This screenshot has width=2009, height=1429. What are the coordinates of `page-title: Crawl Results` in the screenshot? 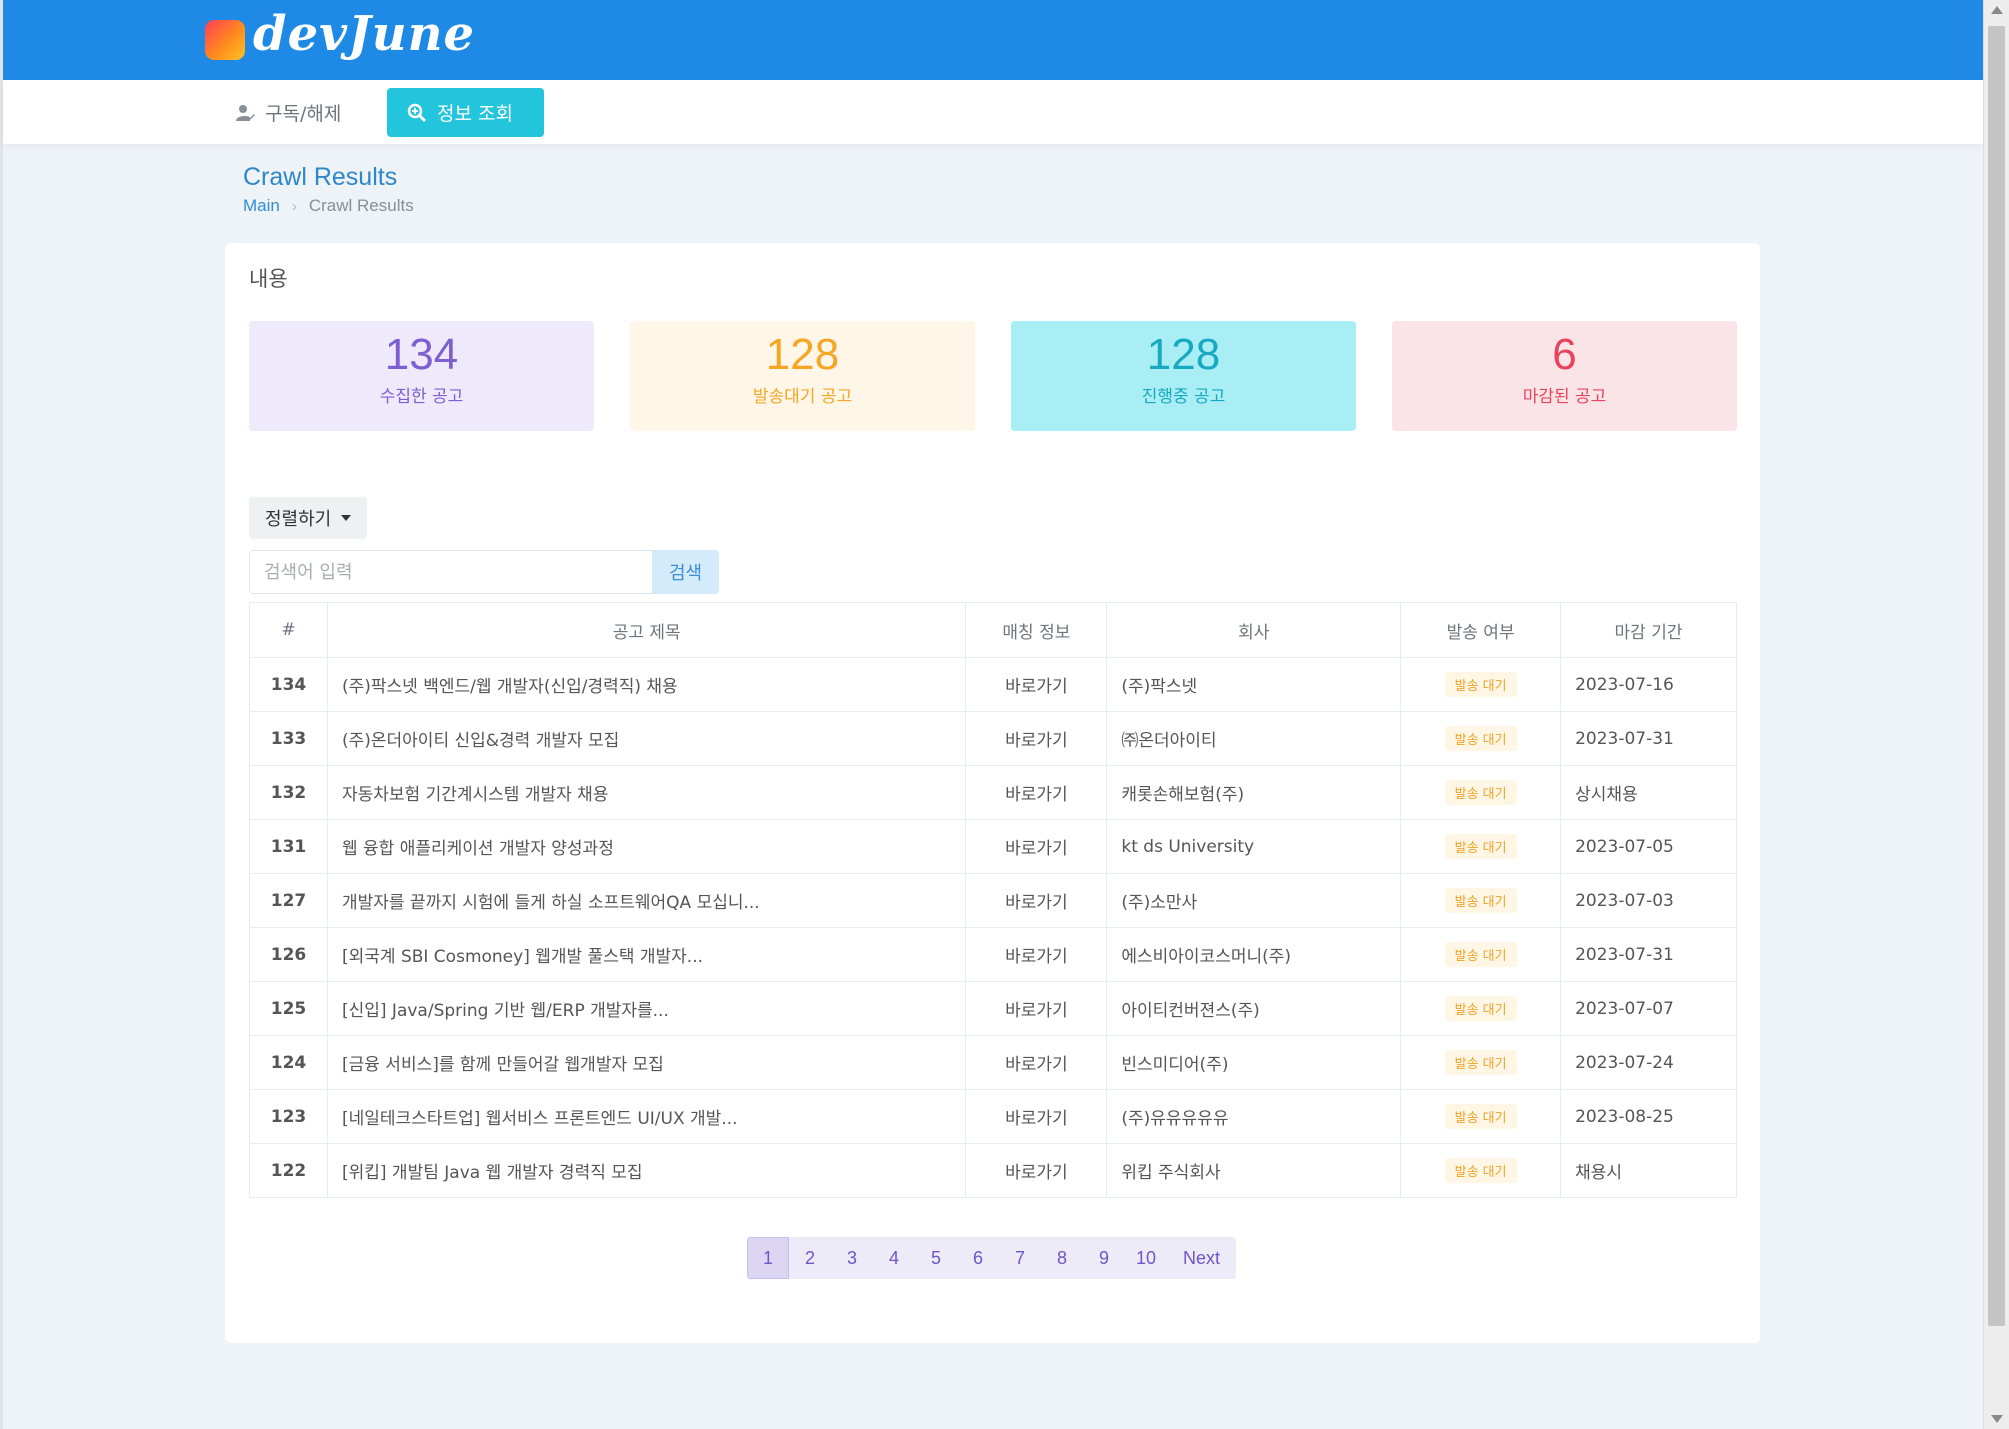 It's located at (320, 177).